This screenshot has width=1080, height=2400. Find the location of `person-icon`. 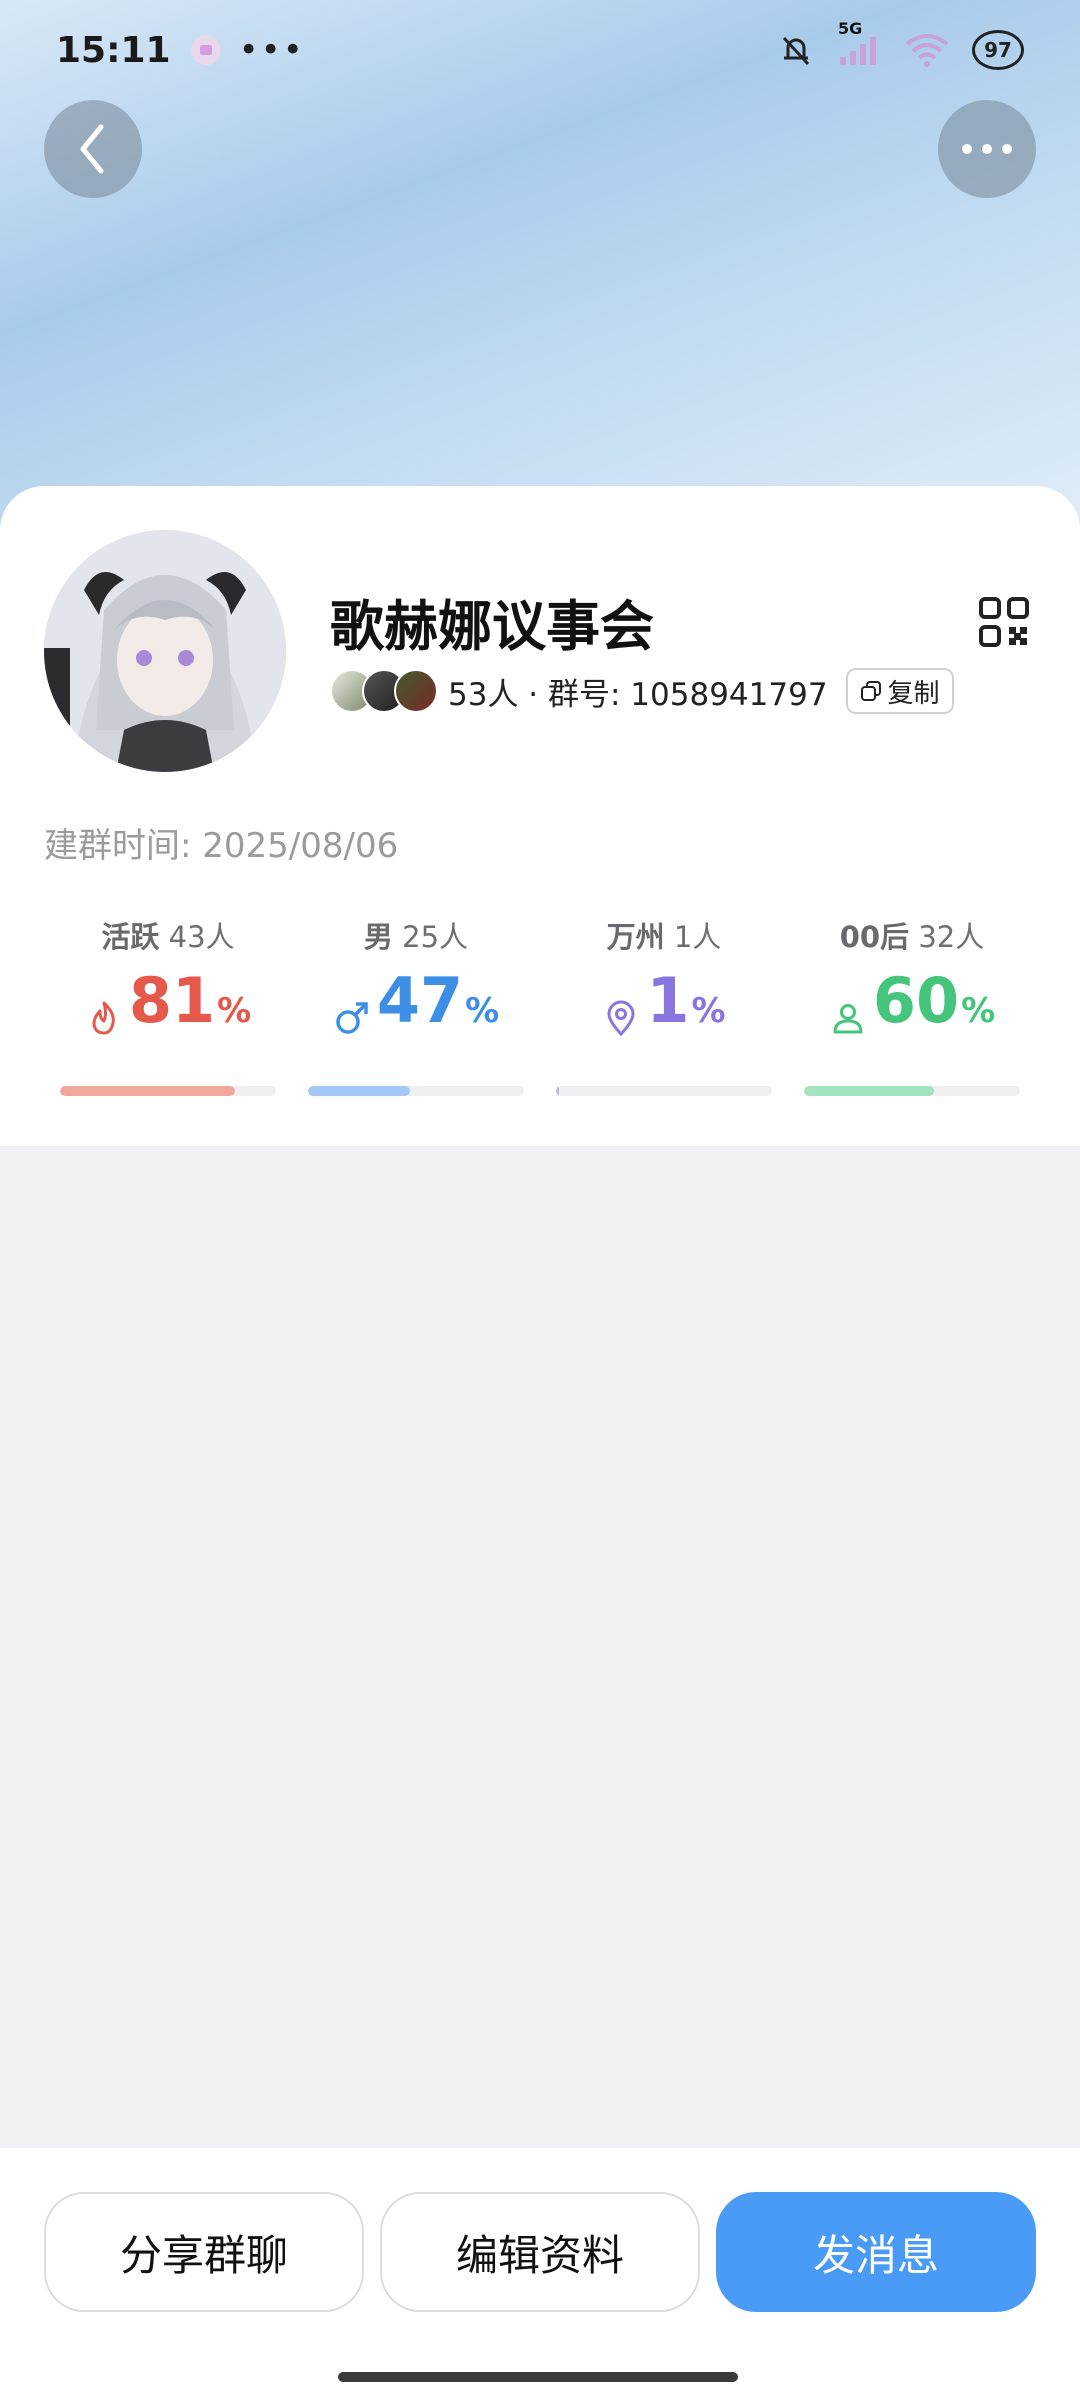

person-icon is located at coordinates (848, 1019).